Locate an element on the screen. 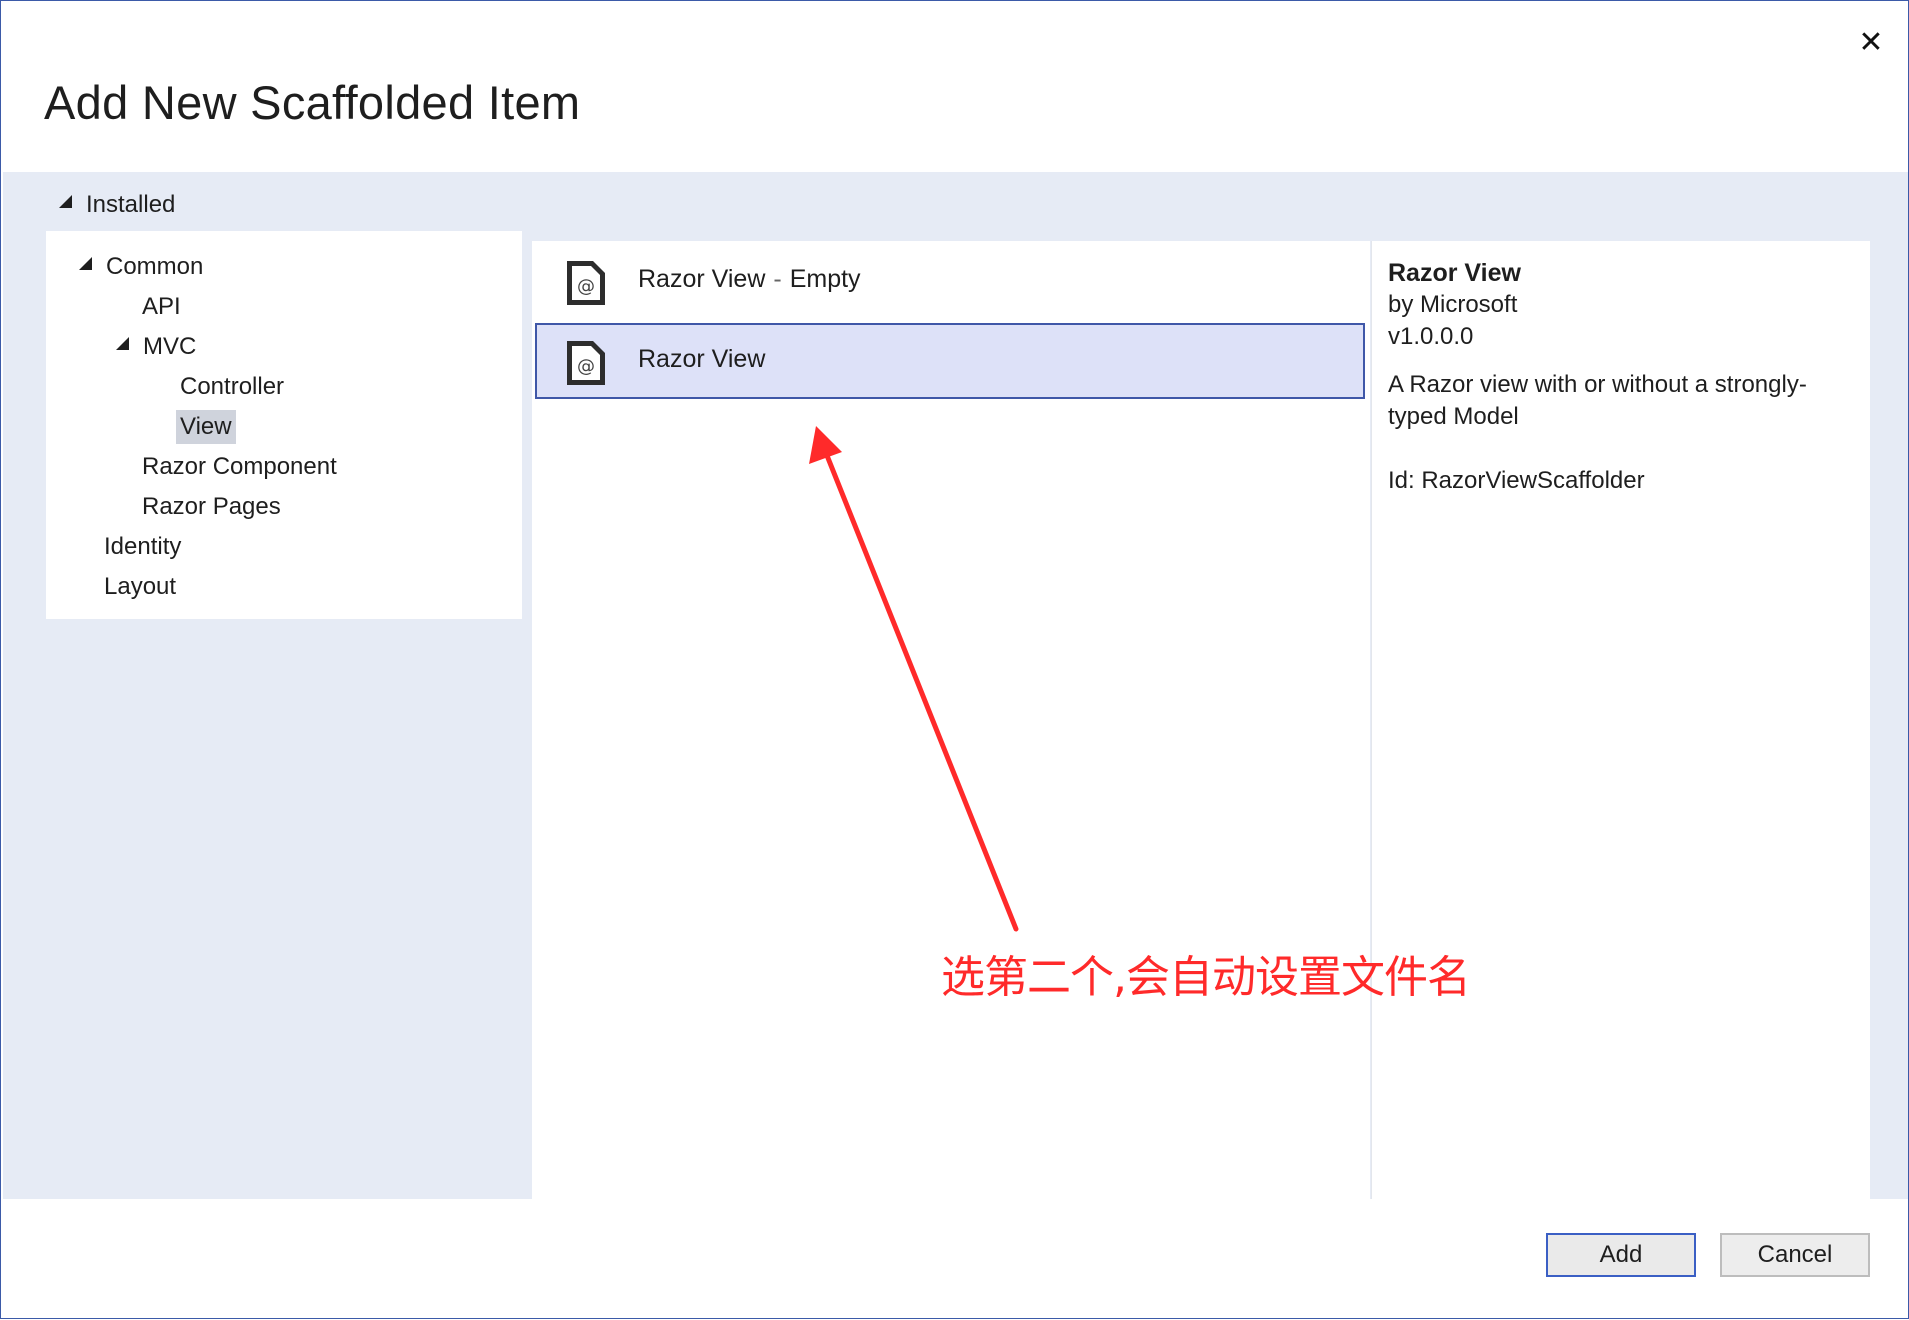 This screenshot has height=1320, width=1909. cancel-button: Cancel is located at coordinates (1795, 1255).